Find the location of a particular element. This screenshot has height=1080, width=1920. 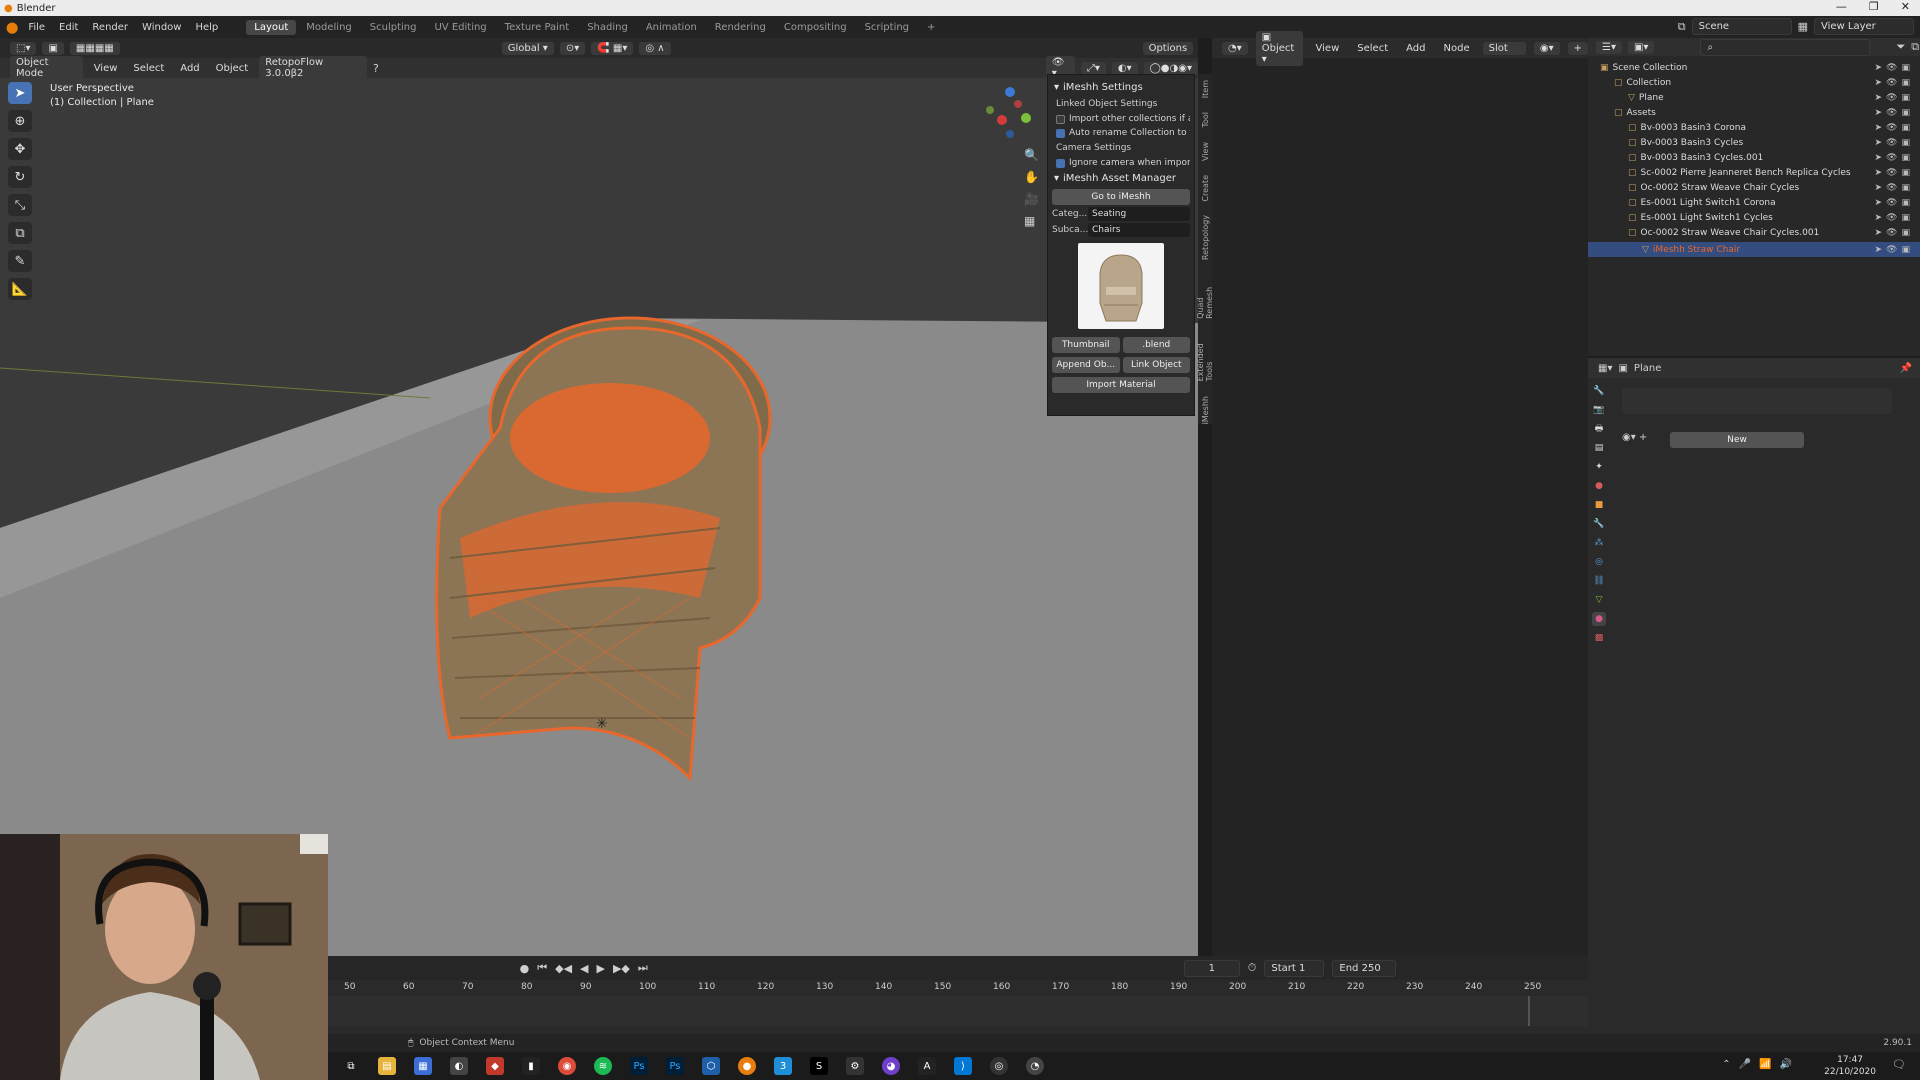

options-dropdown: Options is located at coordinates (1168, 48).